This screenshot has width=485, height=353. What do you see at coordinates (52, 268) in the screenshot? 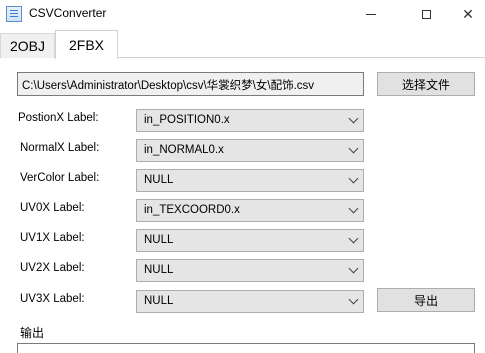
I see `uv2-label: UV2X Label:` at bounding box center [52, 268].